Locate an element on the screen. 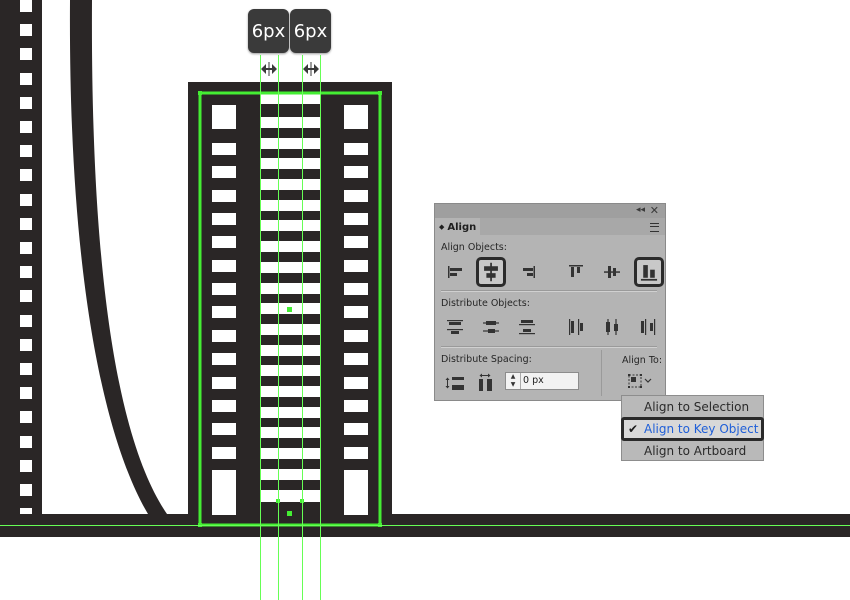  menu-item-align-to-key-object: ✔ Align to Key Object is located at coordinates (692, 429).